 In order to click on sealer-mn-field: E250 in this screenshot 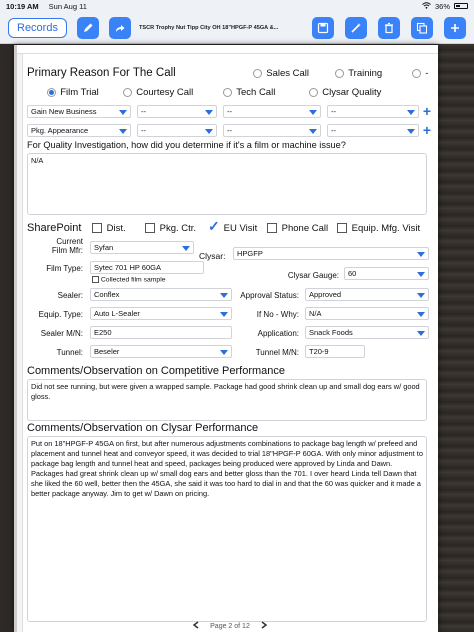, I will do `click(161, 332)`.